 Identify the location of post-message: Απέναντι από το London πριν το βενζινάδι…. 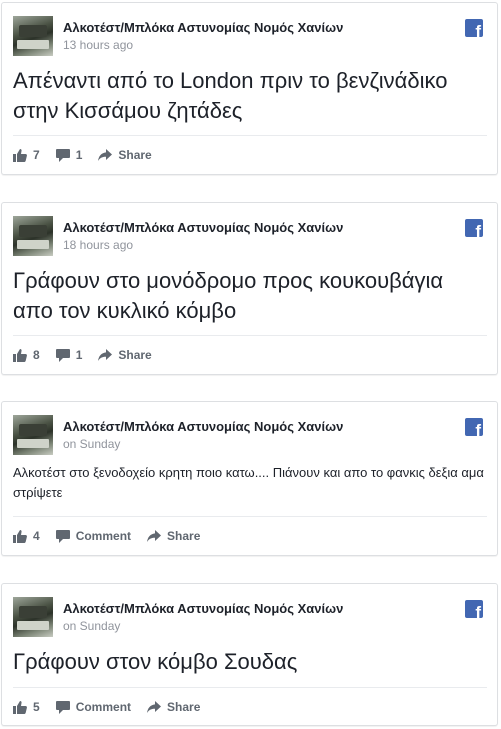
(230, 95).